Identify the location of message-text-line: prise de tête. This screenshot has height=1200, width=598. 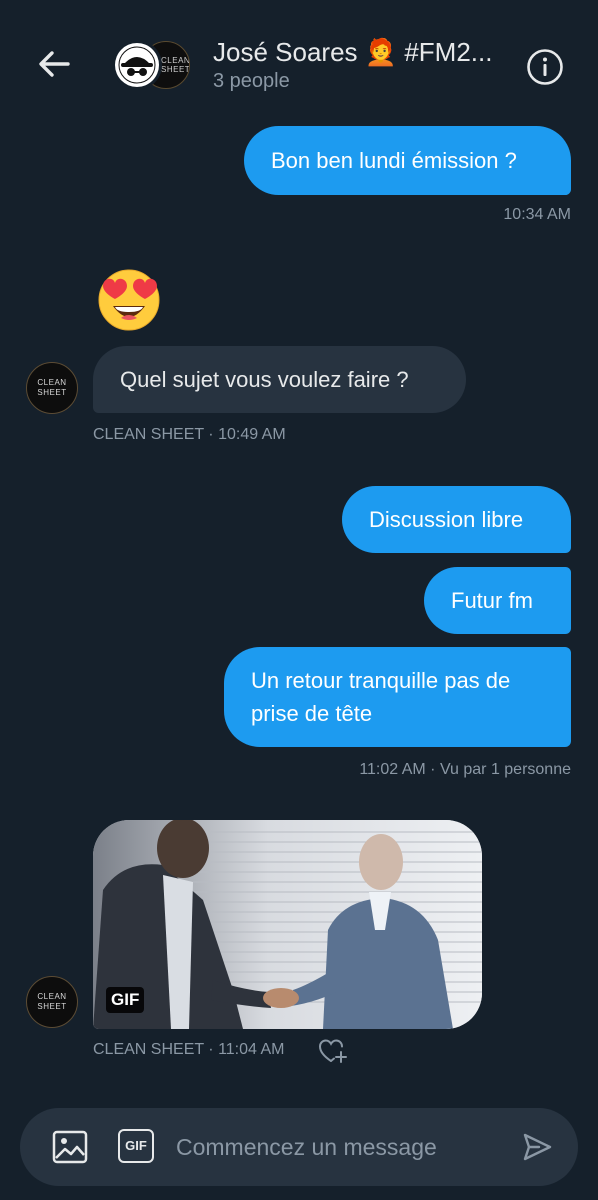
(312, 713).